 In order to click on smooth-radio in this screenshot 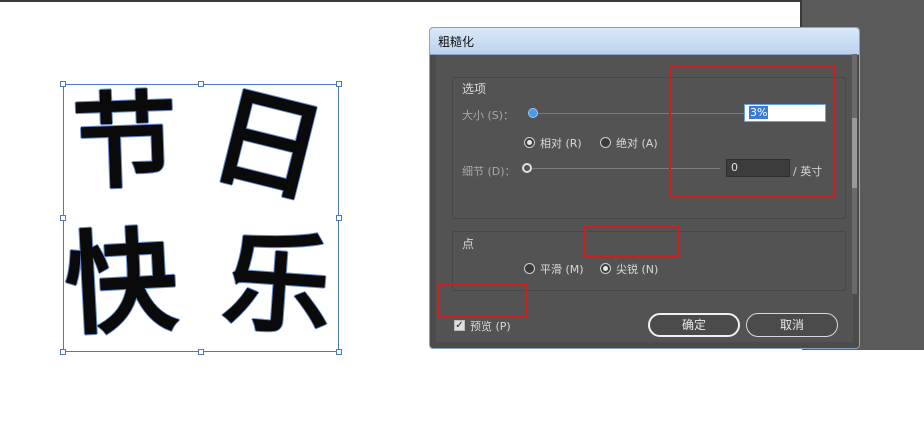, I will do `click(529, 268)`.